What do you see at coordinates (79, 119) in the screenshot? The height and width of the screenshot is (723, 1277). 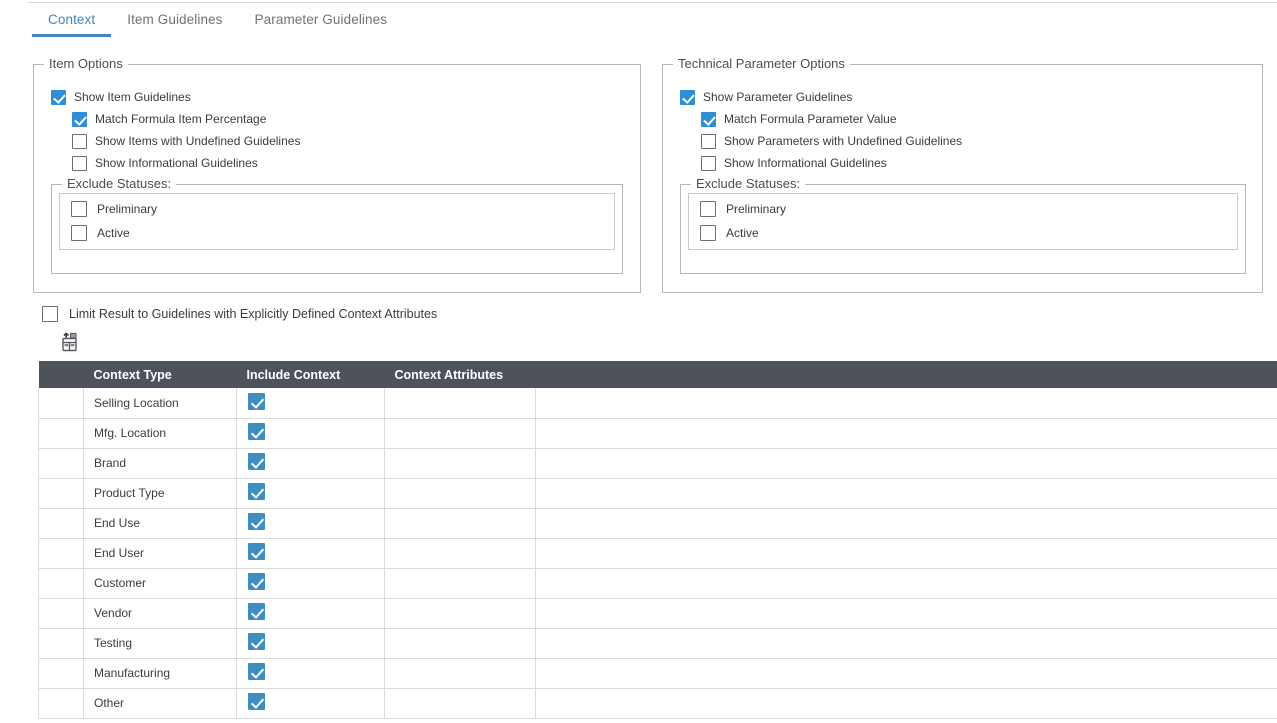 I see `checkbox-match-formula-item-percentage` at bounding box center [79, 119].